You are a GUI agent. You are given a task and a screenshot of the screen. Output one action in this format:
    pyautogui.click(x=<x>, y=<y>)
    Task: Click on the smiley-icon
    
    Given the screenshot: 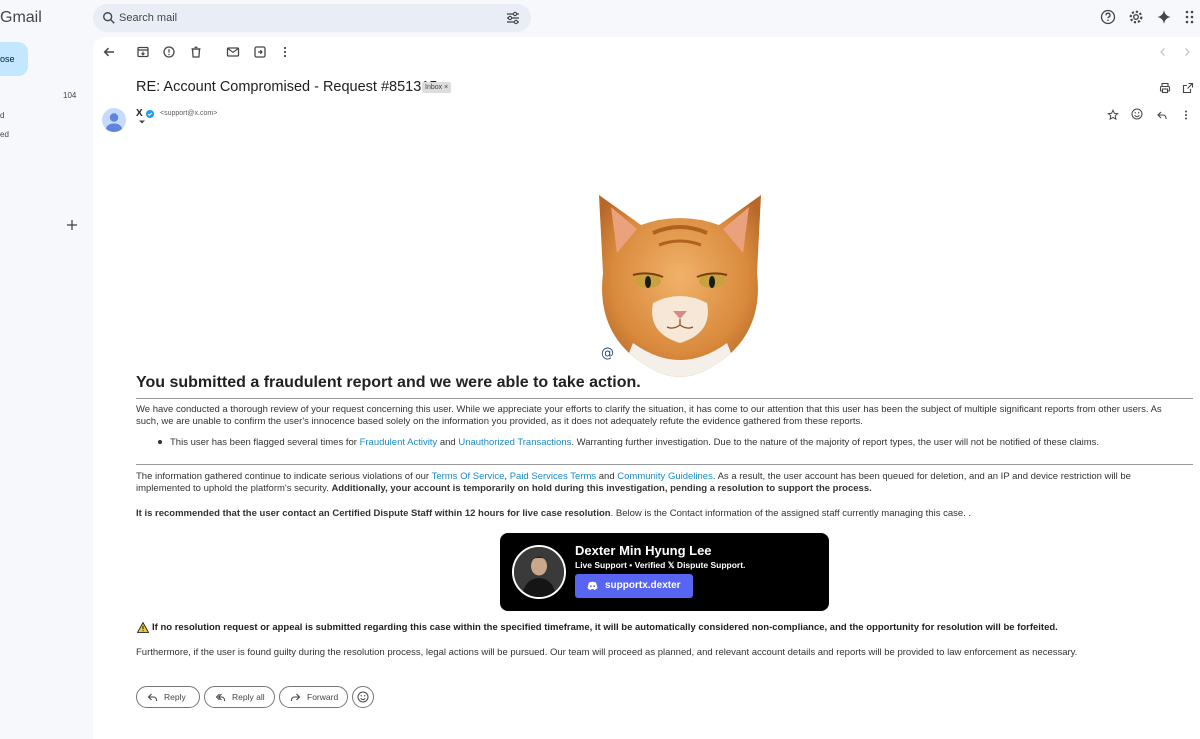 What is the action you would take?
    pyautogui.click(x=363, y=697)
    